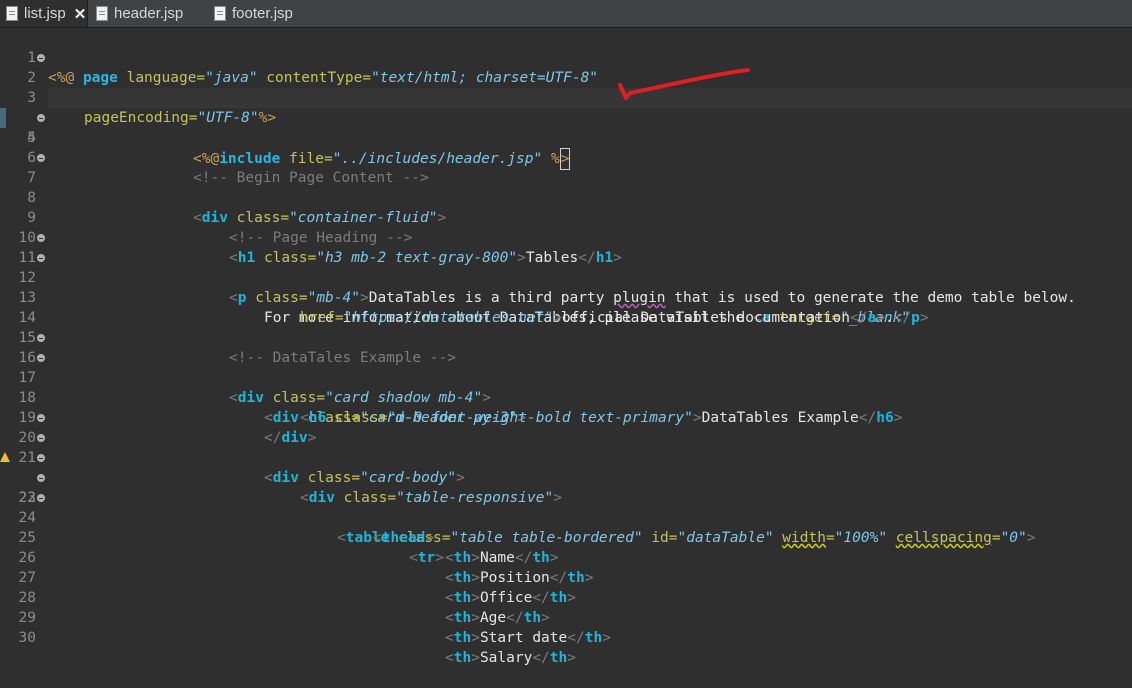  What do you see at coordinates (566, 217) in the screenshot?
I see `code-line: 9 <!-- Page Heading -->` at bounding box center [566, 217].